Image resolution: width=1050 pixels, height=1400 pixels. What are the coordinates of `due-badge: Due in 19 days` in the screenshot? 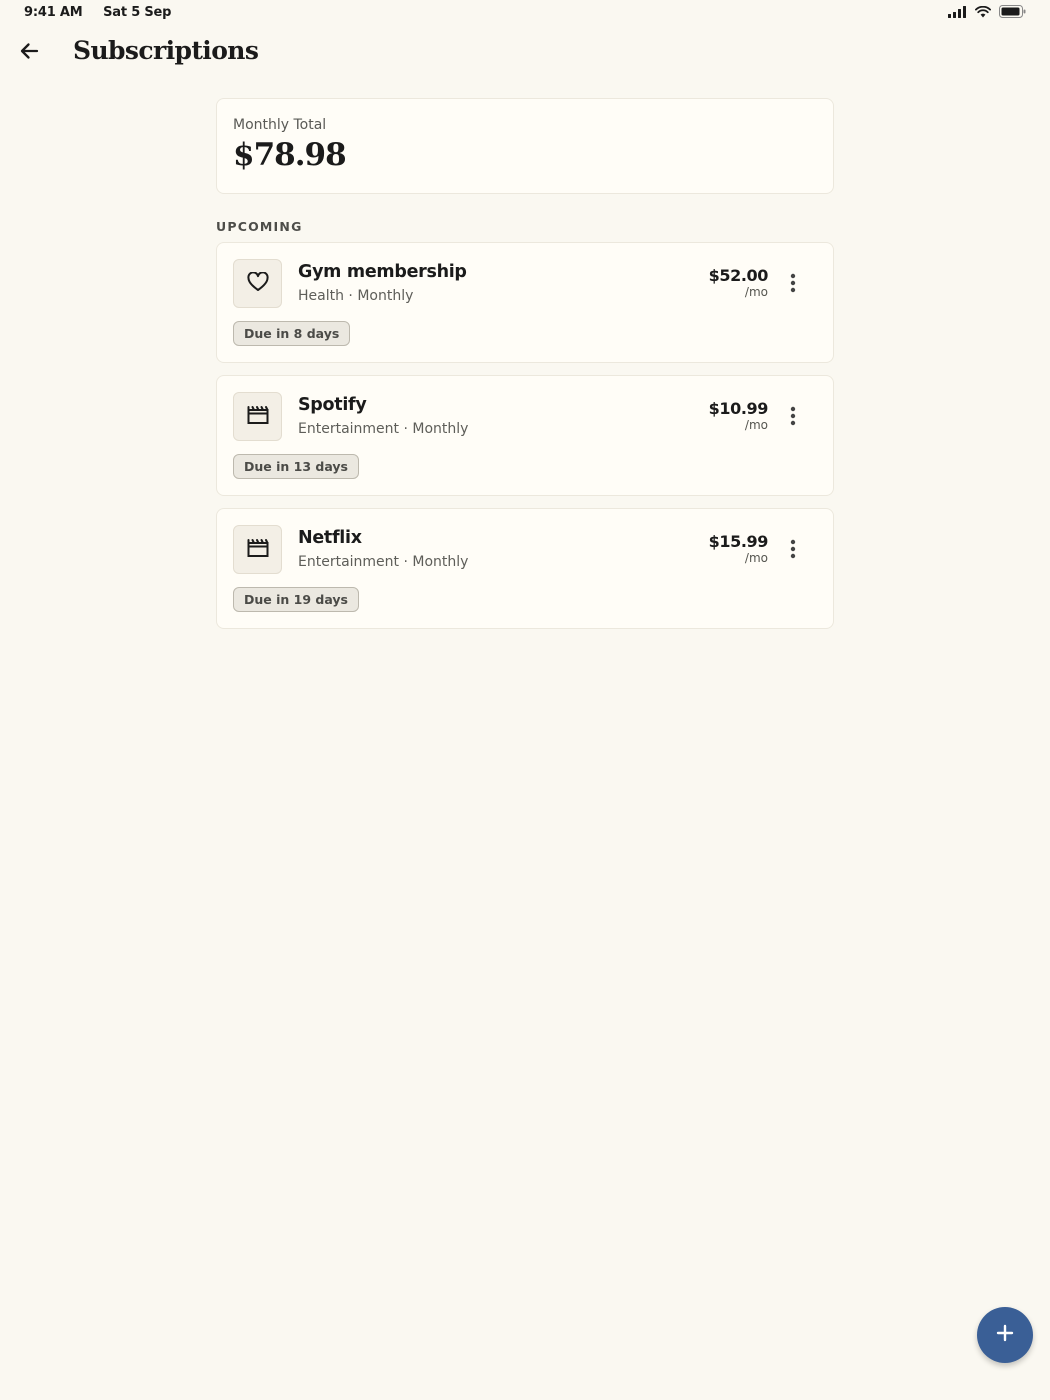 It's located at (296, 599).